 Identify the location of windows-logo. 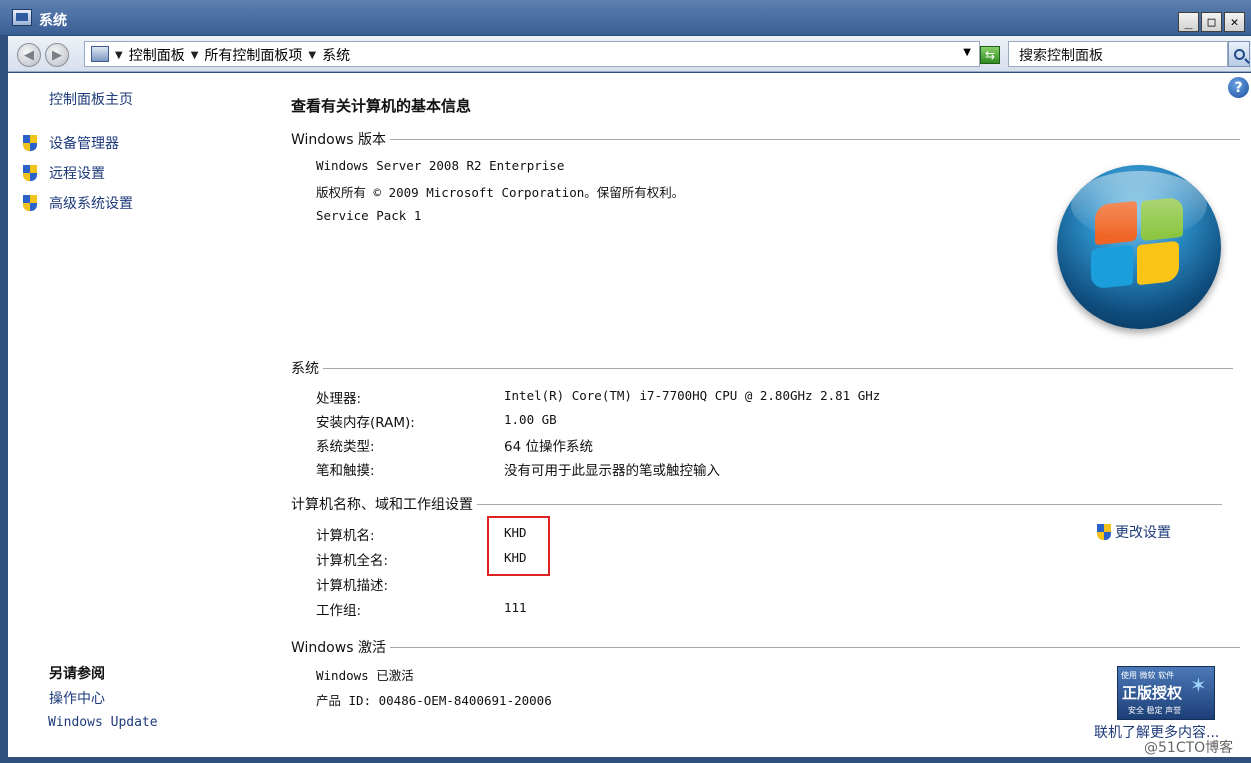
(1139, 247).